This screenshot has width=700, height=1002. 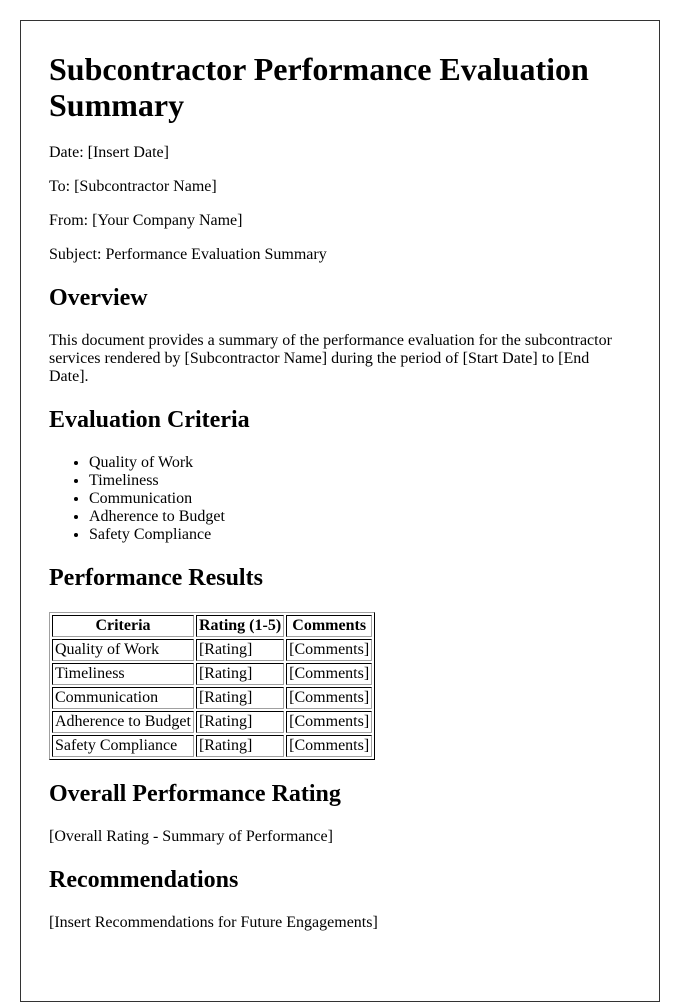 I want to click on table-header-row: Criteria Rating (1-5) Comments, so click(x=212, y=626).